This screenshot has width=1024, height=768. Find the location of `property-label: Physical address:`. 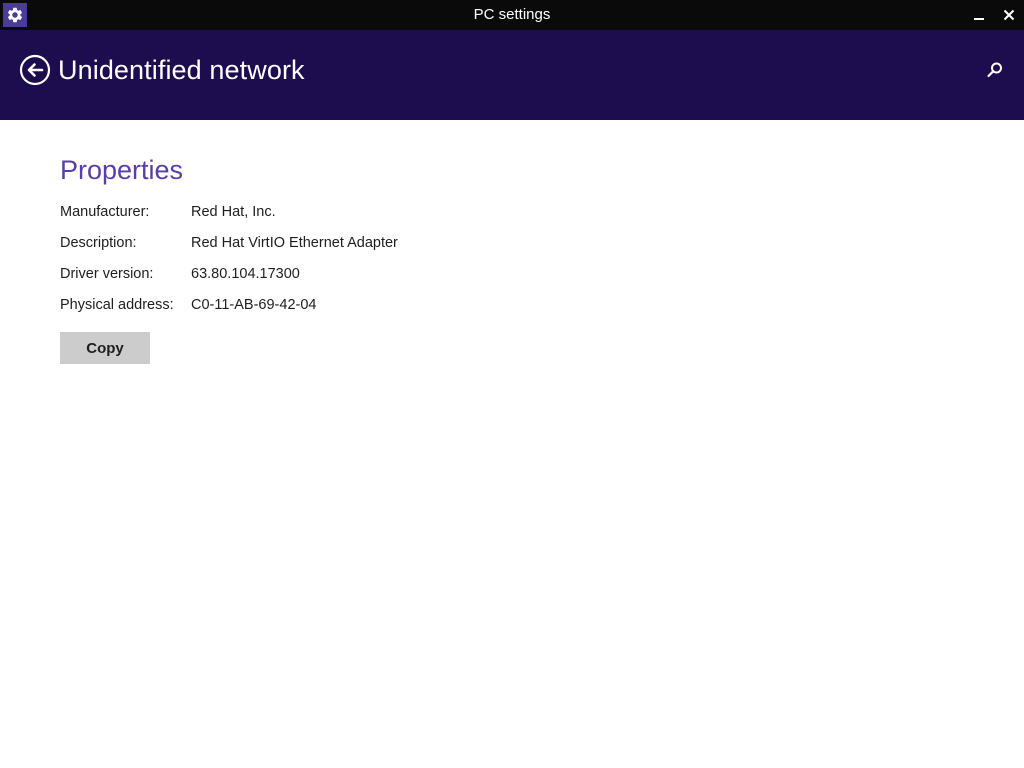

property-label: Physical address: is located at coordinates (117, 305).